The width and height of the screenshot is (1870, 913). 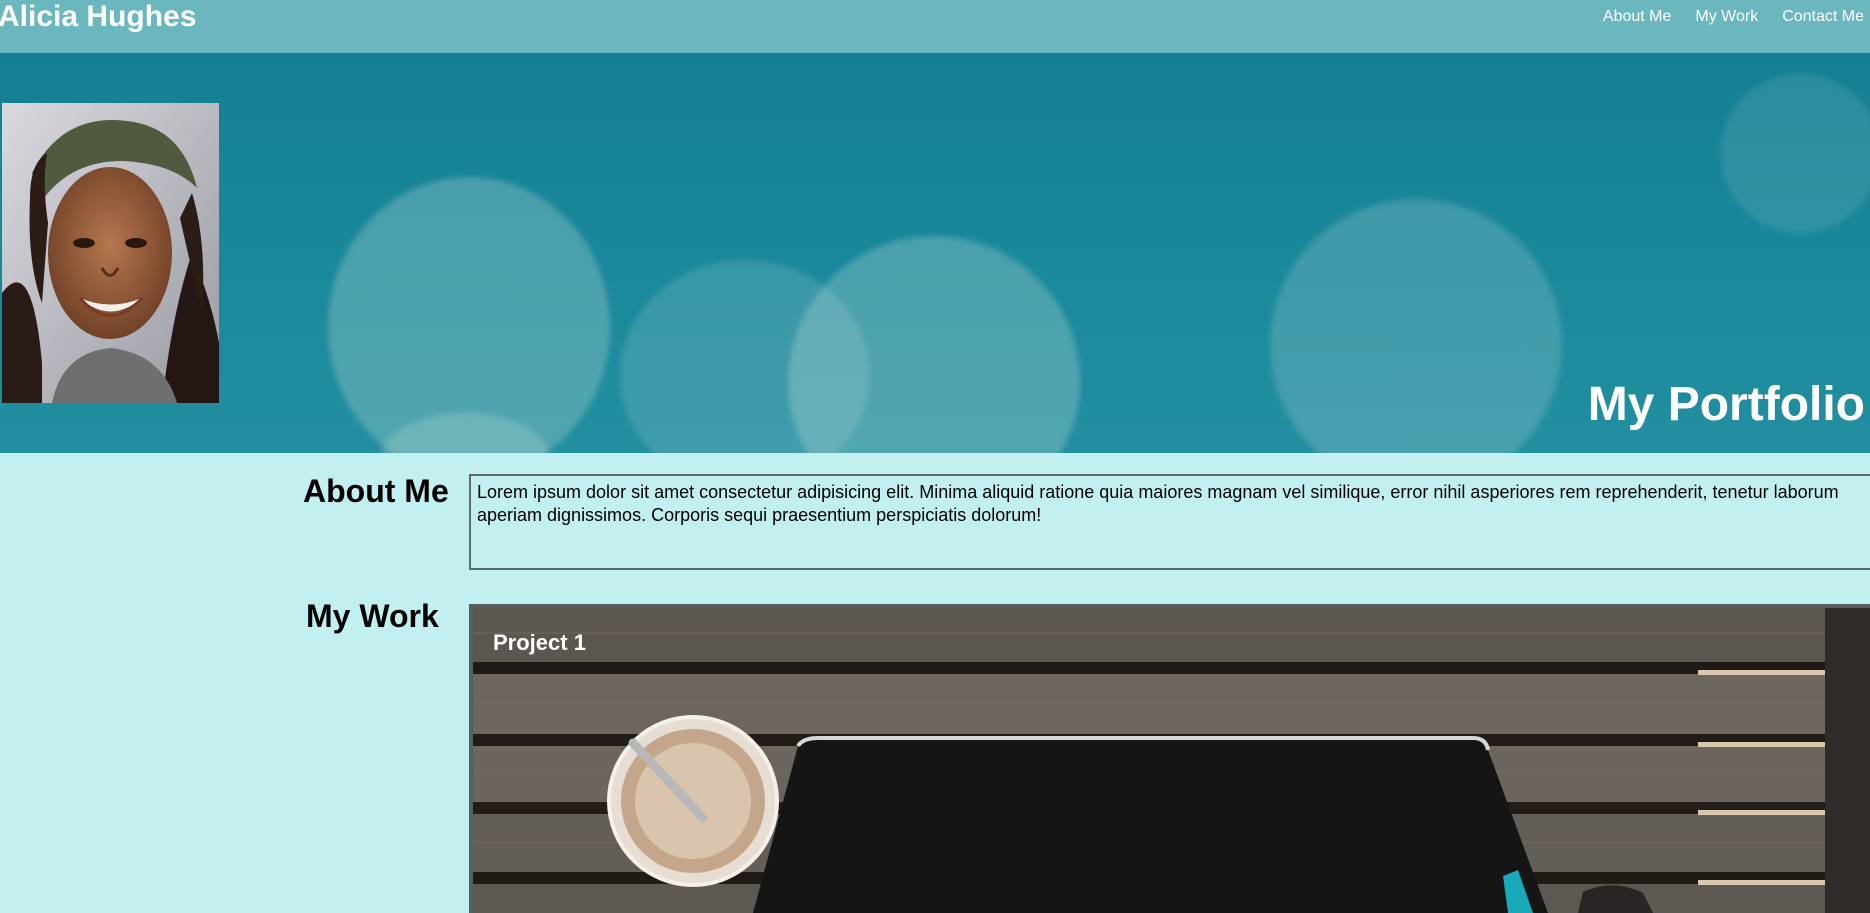 I want to click on about-me-heading: About Me, so click(x=376, y=491).